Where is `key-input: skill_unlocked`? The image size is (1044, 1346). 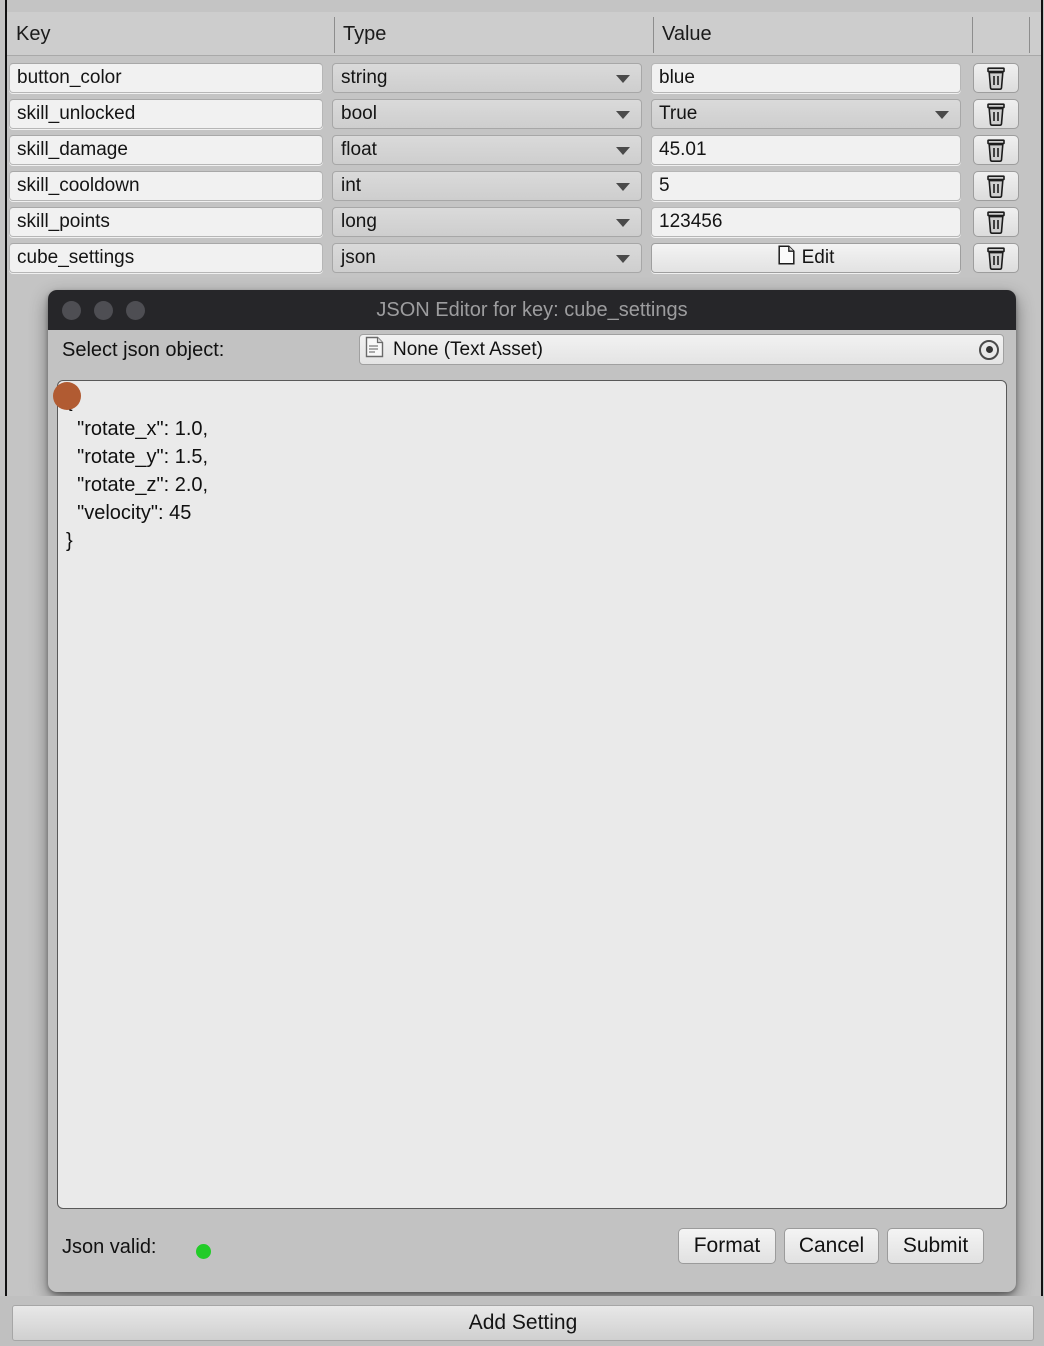
key-input: skill_unlocked is located at coordinates (166, 114).